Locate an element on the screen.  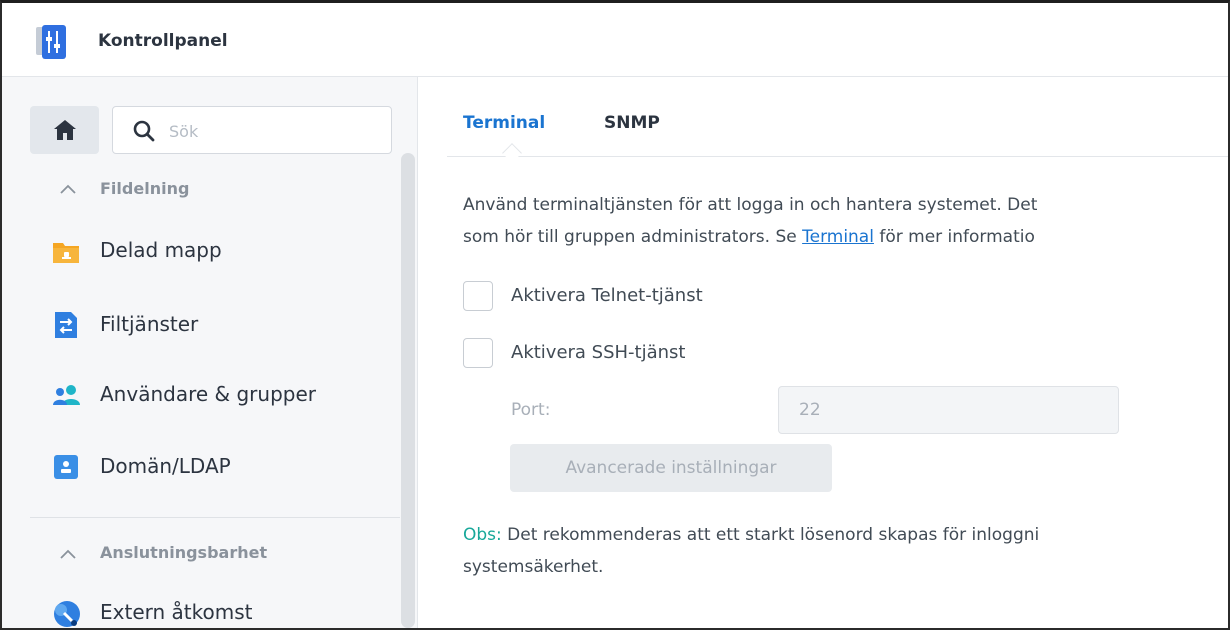
external-access-icon is located at coordinates (66, 613).